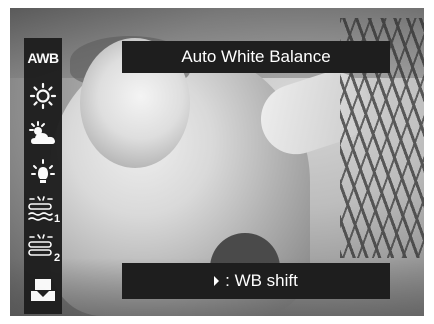  I want to click on sun-icon, so click(43, 96).